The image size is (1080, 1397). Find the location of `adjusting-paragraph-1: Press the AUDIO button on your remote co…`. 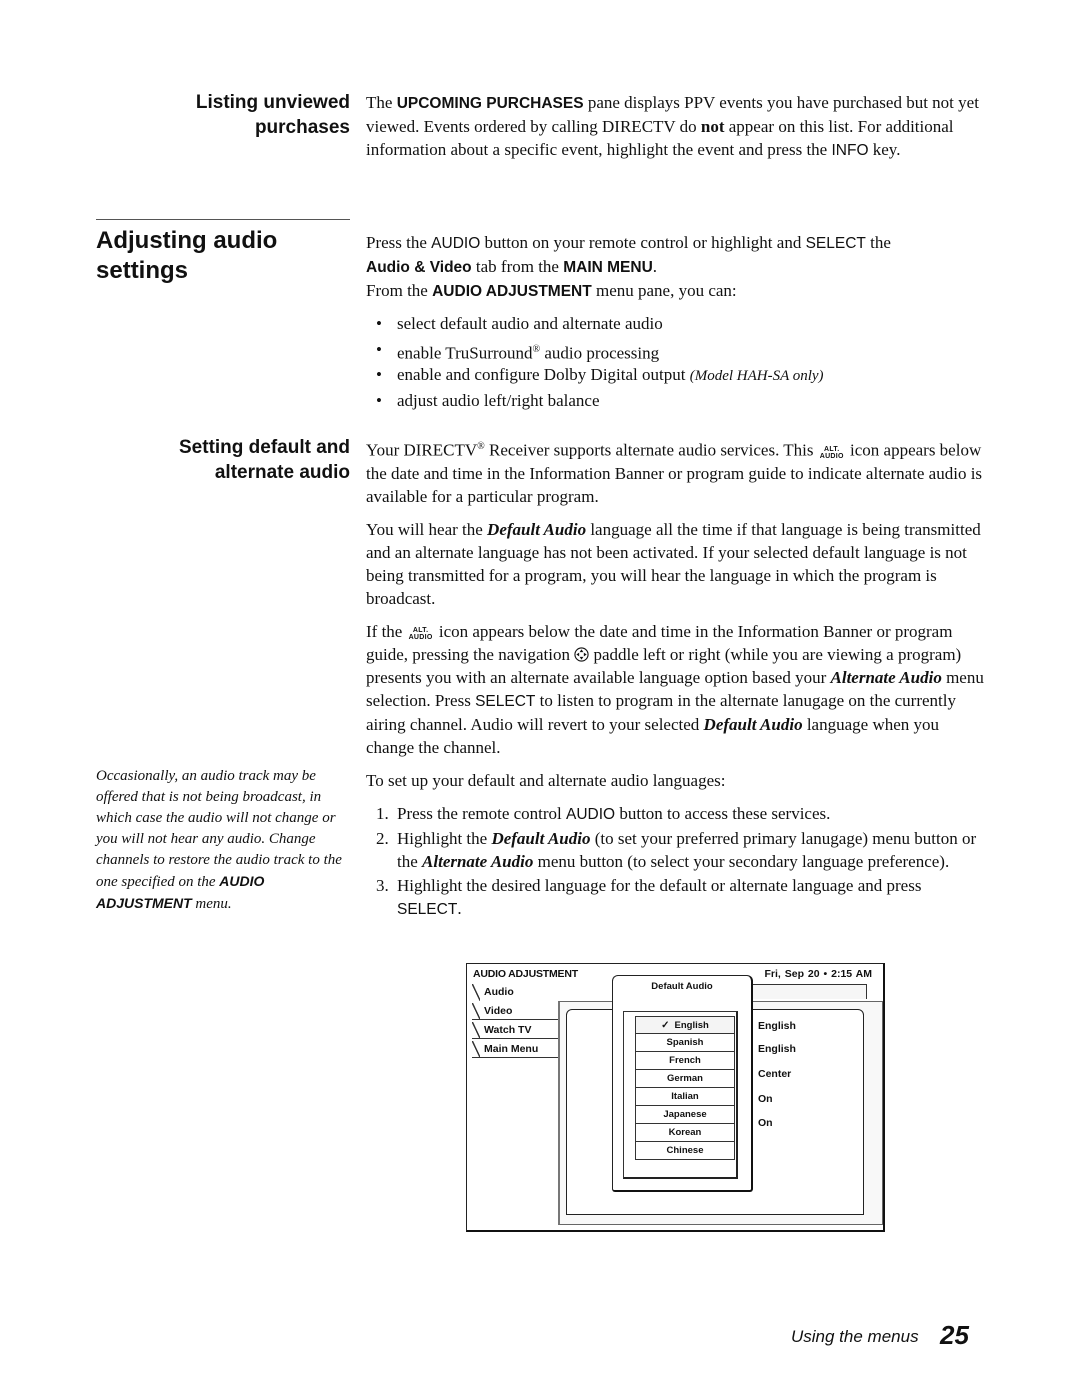

adjusting-paragraph-1: Press the AUDIO button on your remote co… is located at coordinates (628, 254).